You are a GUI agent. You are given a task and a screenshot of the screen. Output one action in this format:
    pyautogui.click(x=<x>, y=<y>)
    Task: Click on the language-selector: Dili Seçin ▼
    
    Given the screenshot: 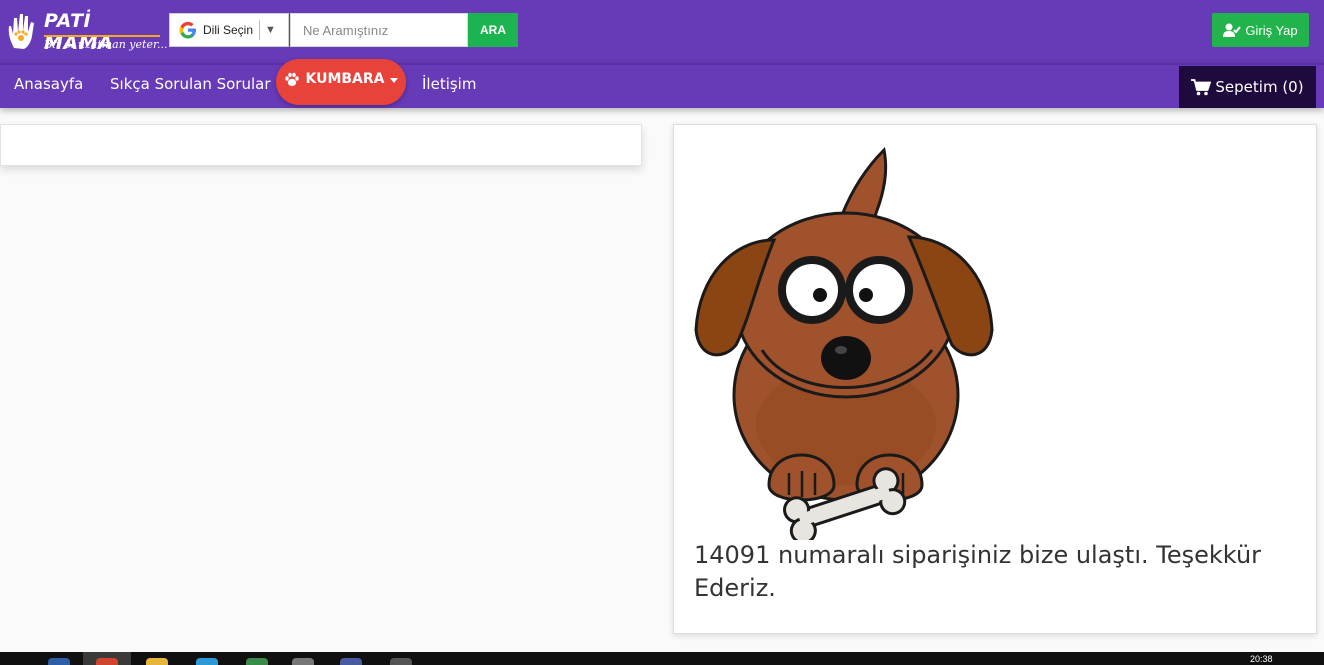 What is the action you would take?
    pyautogui.click(x=229, y=30)
    